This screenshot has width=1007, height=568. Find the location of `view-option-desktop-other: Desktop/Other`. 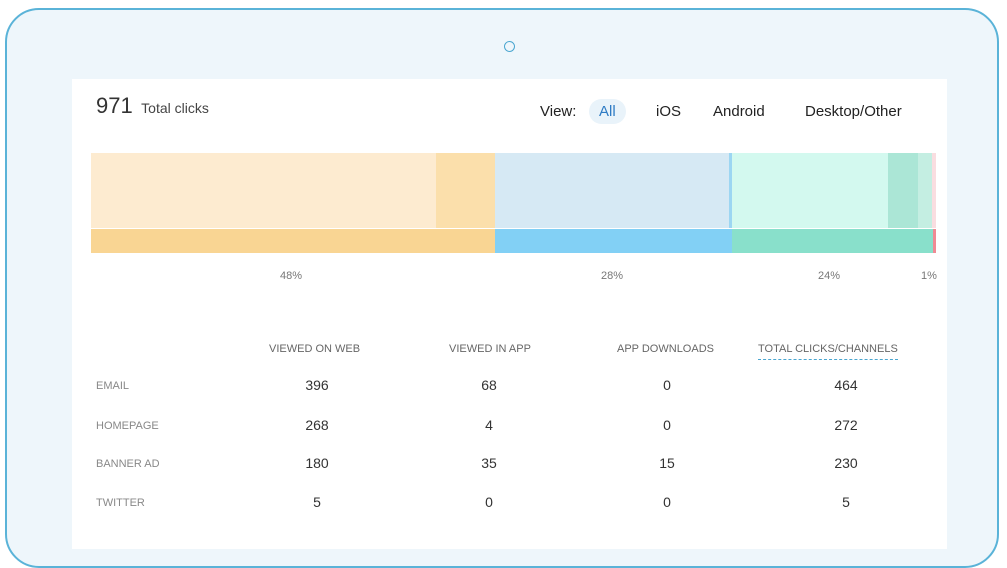

view-option-desktop-other: Desktop/Other is located at coordinates (853, 111).